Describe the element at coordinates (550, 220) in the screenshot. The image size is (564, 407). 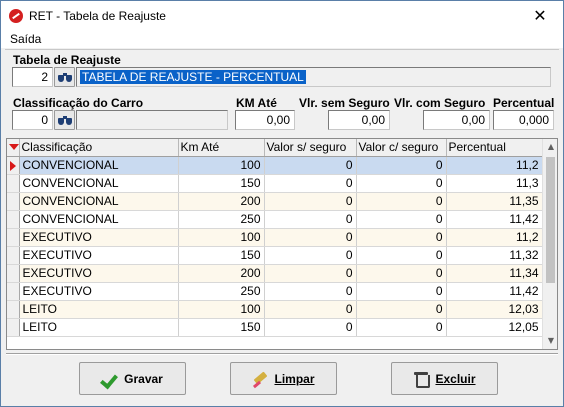
I see `scroll-thumb` at that location.